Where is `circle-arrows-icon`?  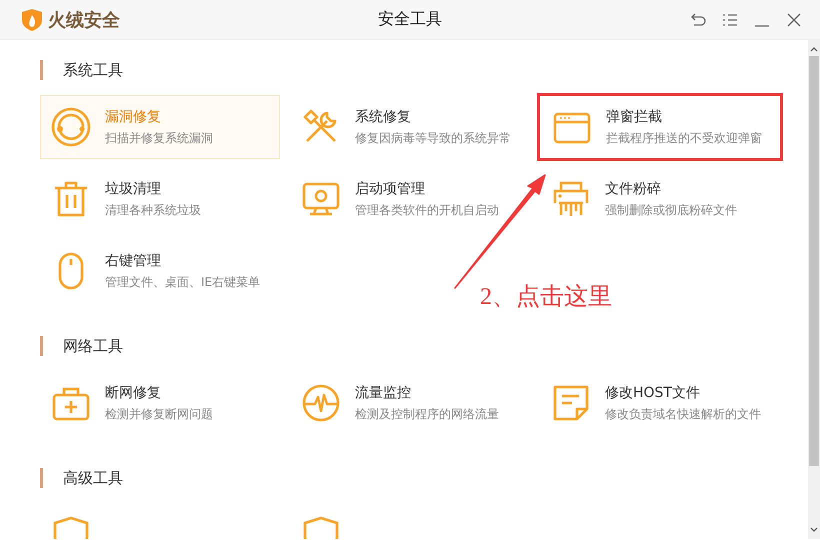
circle-arrows-icon is located at coordinates (71, 127).